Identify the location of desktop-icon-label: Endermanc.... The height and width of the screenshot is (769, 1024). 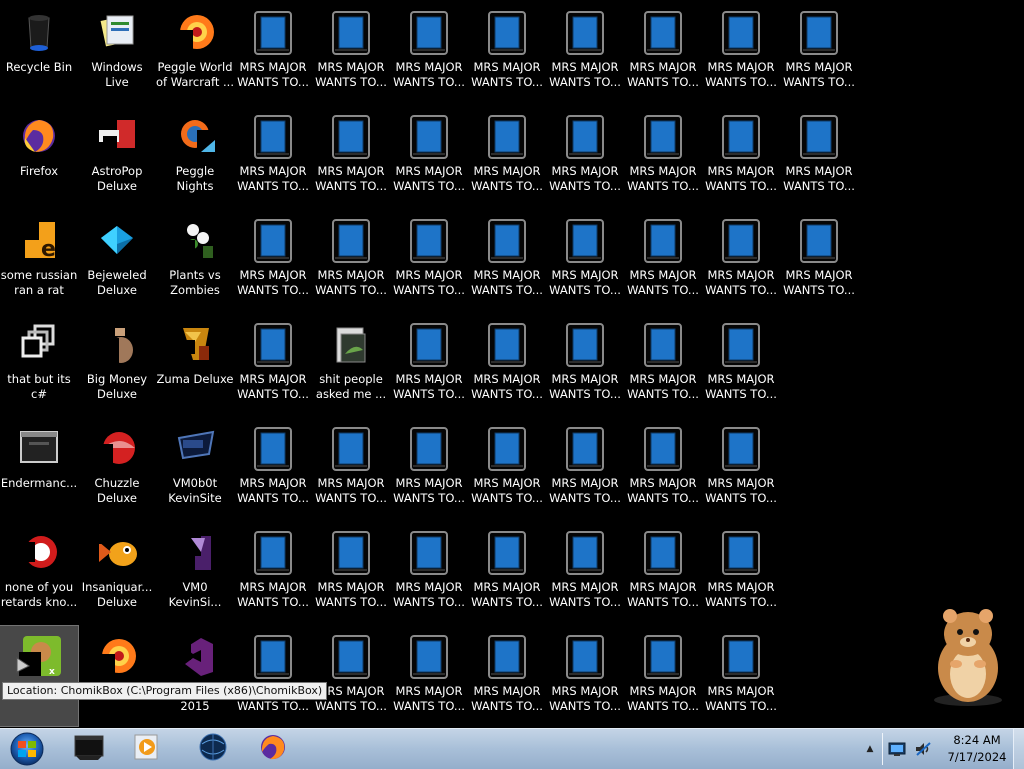
(39, 483).